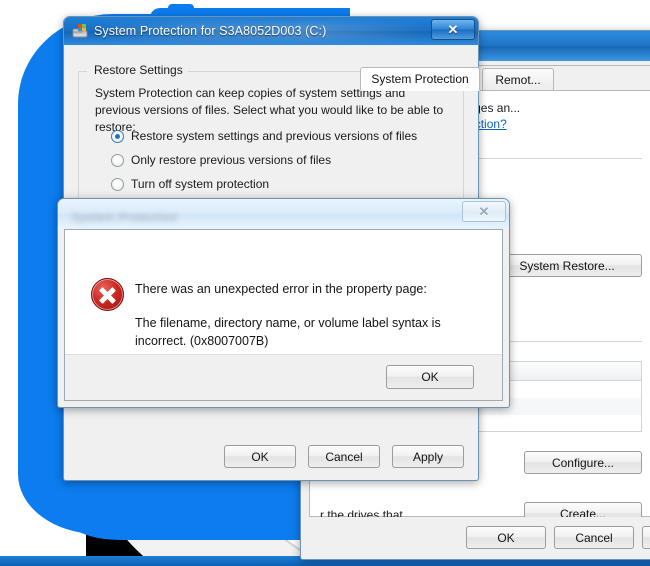 The image size is (650, 566). I want to click on radio-only-previous-versions: Only restore previous versions of files, so click(221, 160).